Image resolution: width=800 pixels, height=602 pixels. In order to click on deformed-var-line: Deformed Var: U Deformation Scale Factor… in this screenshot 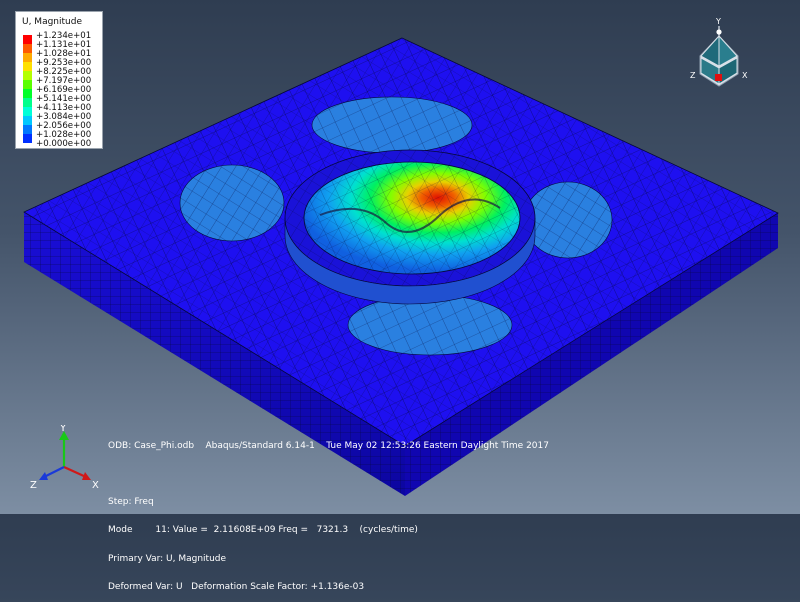, I will do `click(236, 586)`.